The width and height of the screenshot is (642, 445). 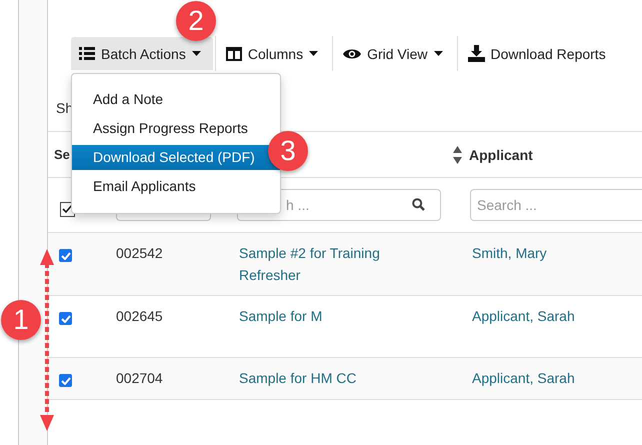 I want to click on applicant-link: Smith, Mary, so click(x=504, y=253).